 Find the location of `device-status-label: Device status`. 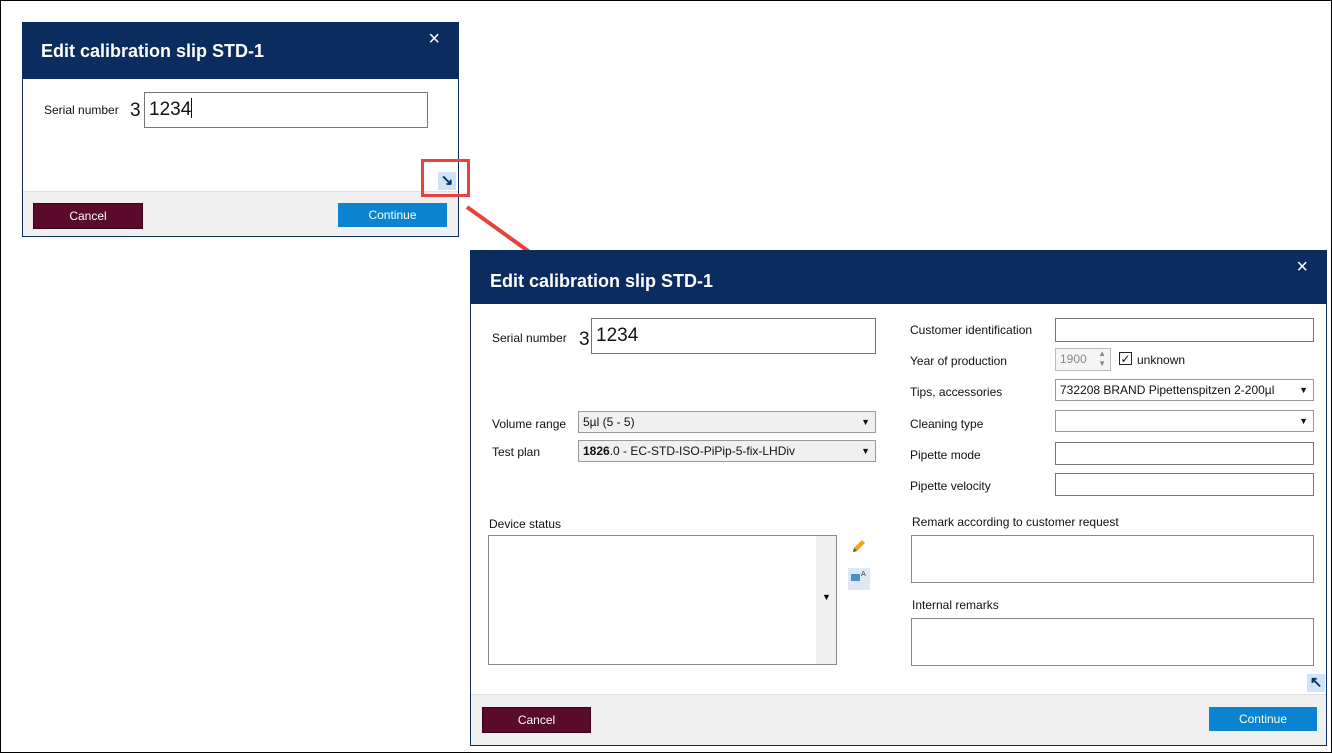

device-status-label: Device status is located at coordinates (525, 524).